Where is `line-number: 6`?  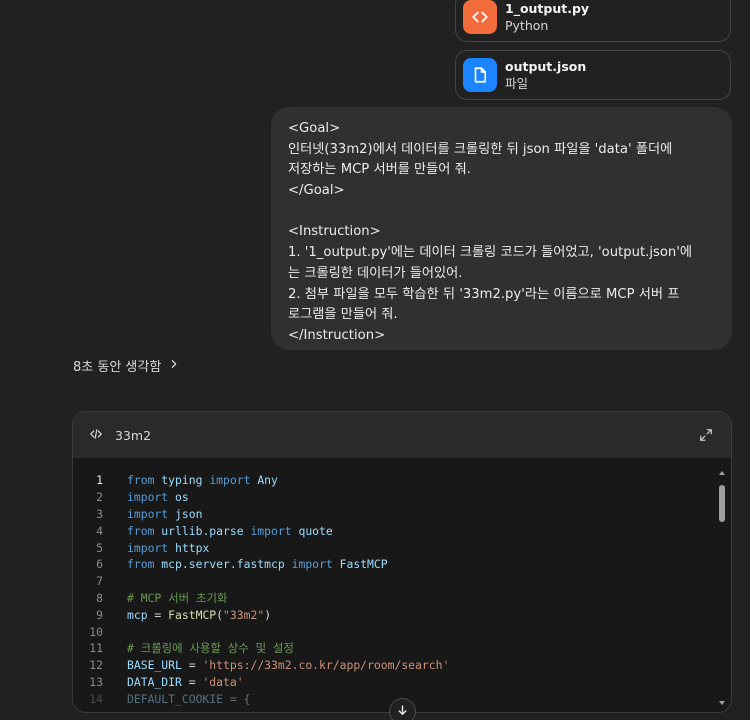 line-number: 6 is located at coordinates (99, 564).